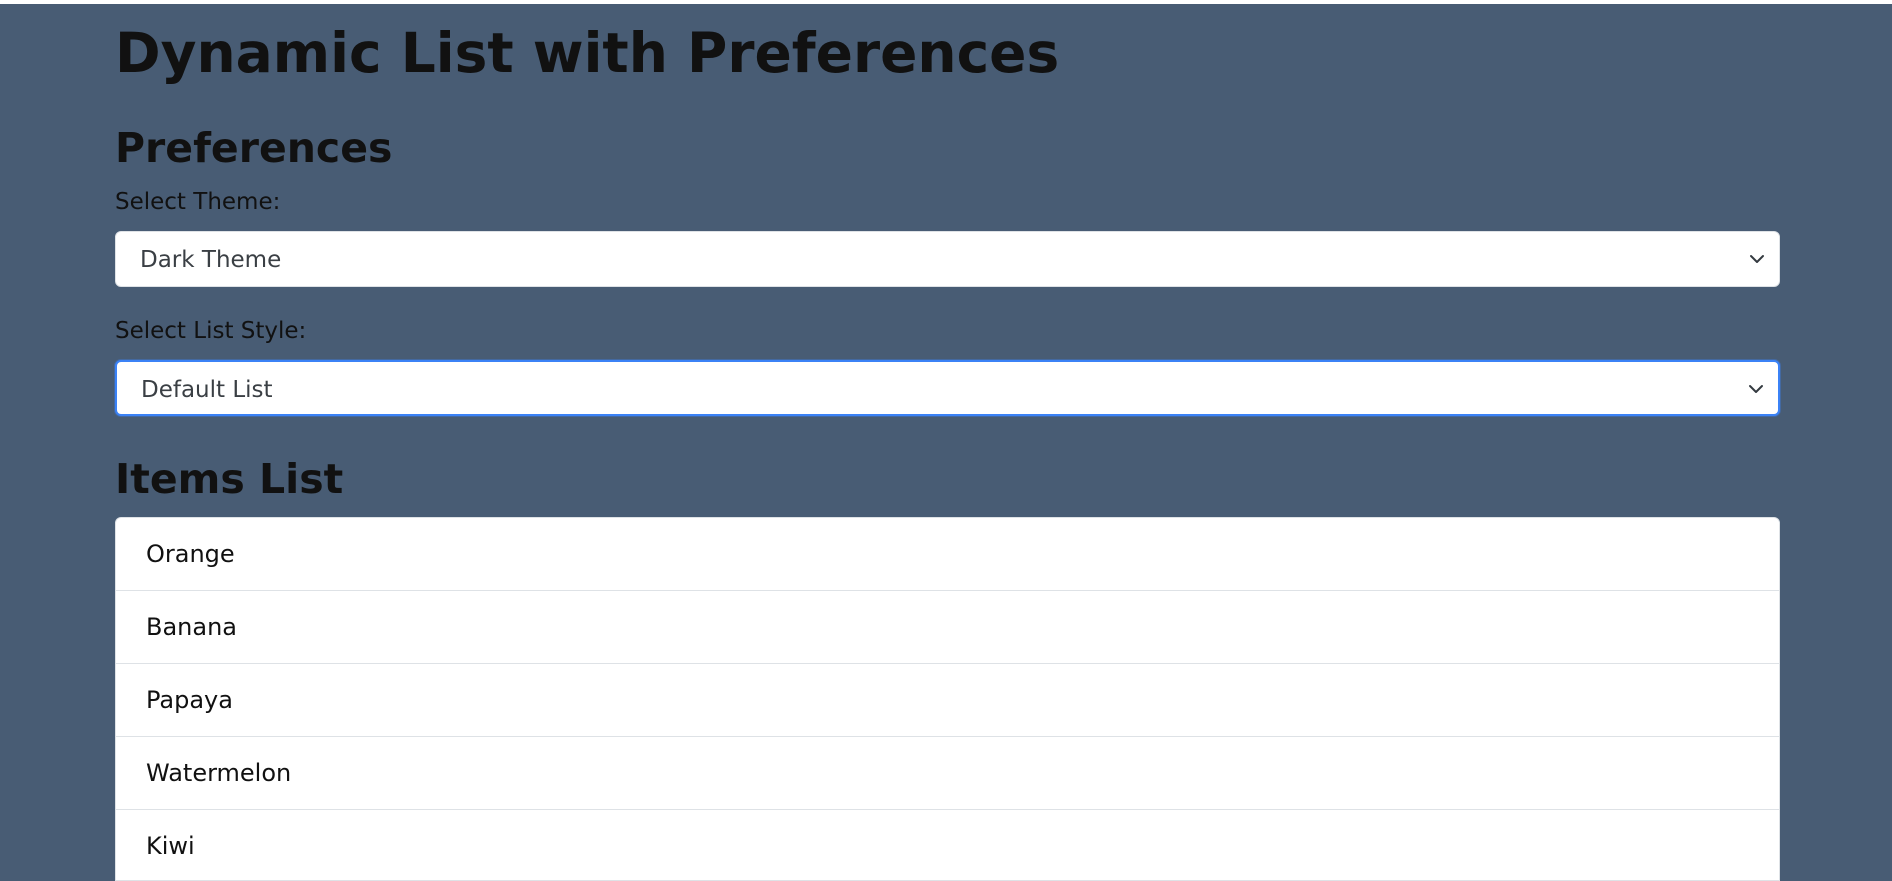 The height and width of the screenshot is (881, 1892). Describe the element at coordinates (587, 53) in the screenshot. I see `page-title: Dynamic List with Preferences` at that location.